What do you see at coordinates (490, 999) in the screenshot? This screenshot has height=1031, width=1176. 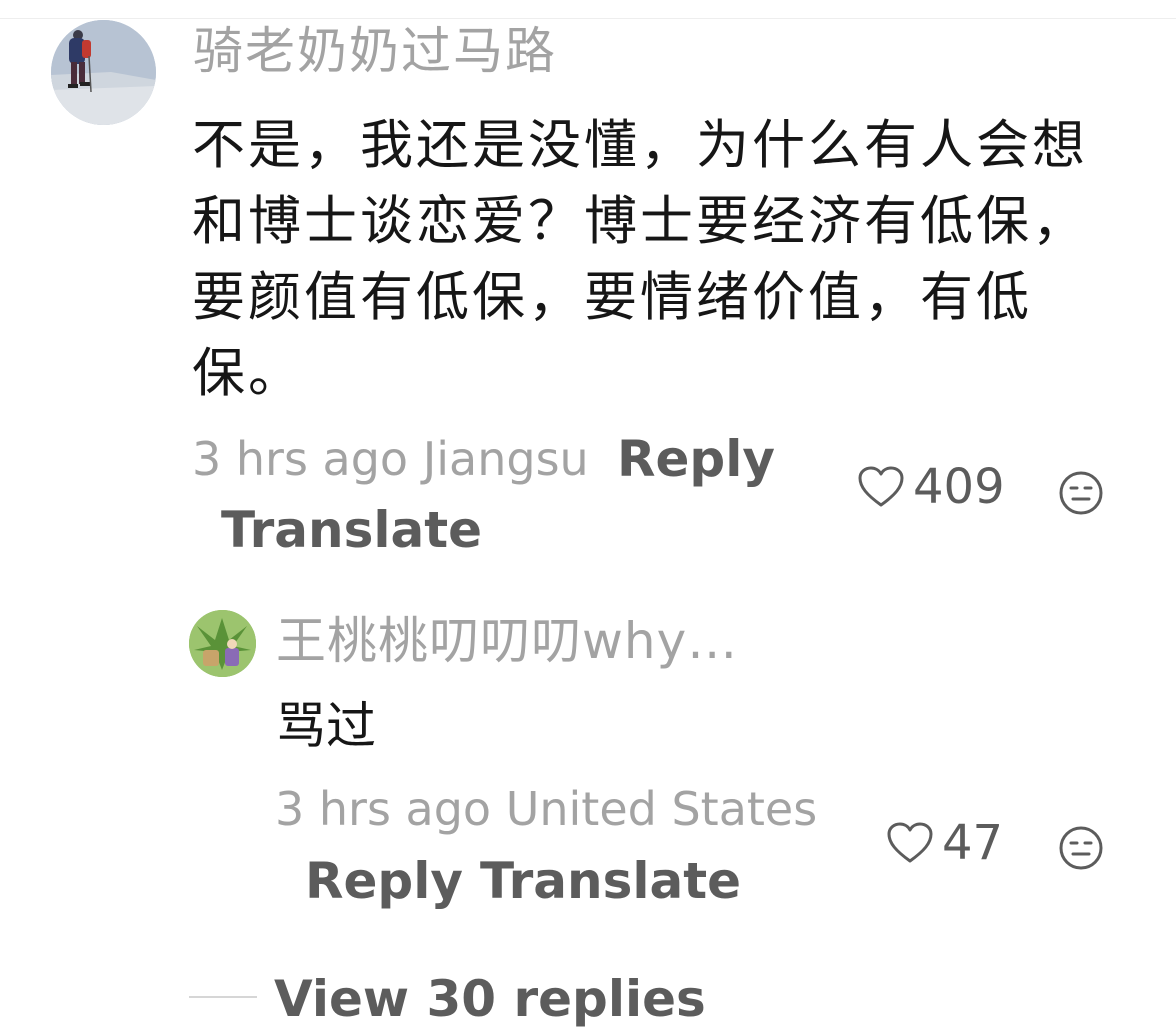 I see `view-replies-button: View 30 replies` at bounding box center [490, 999].